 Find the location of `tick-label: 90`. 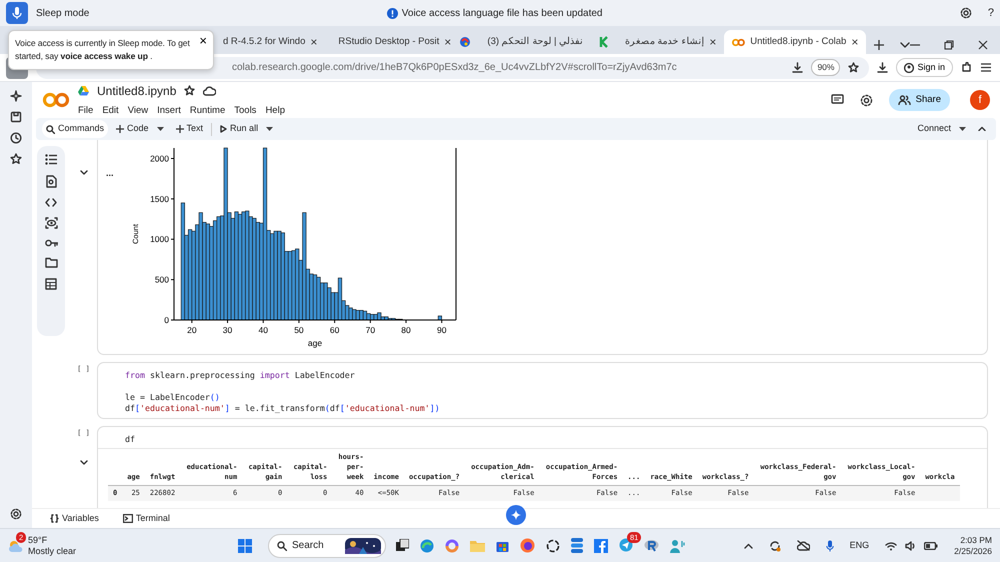

tick-label: 90 is located at coordinates (441, 330).